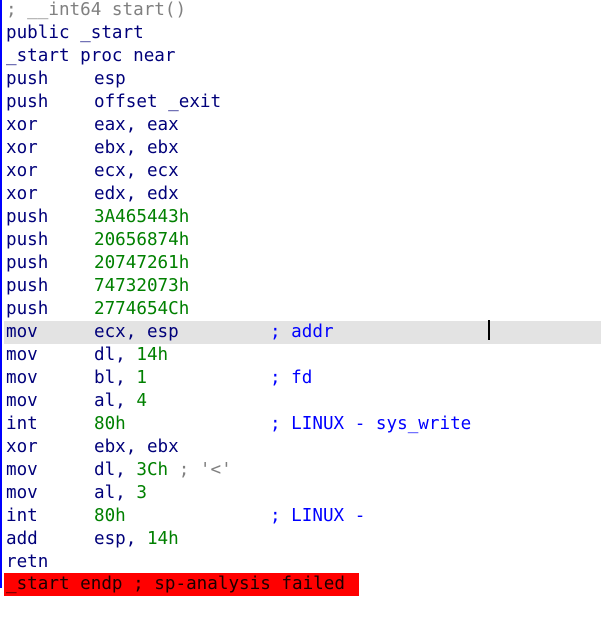 This screenshot has height=642, width=601. Describe the element at coordinates (22, 539) in the screenshot. I see `instruction-mnemonic: add` at that location.